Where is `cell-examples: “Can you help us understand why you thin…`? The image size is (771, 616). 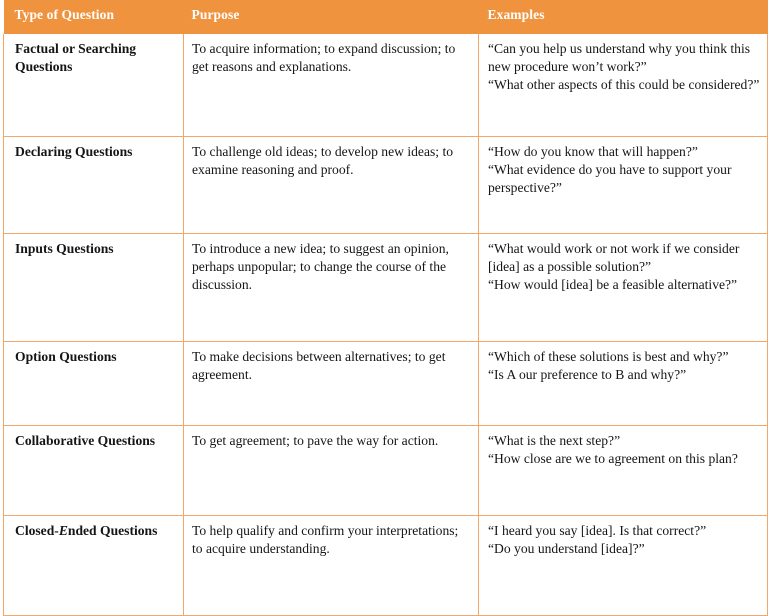 cell-examples: “Can you help us understand why you thin… is located at coordinates (623, 85).